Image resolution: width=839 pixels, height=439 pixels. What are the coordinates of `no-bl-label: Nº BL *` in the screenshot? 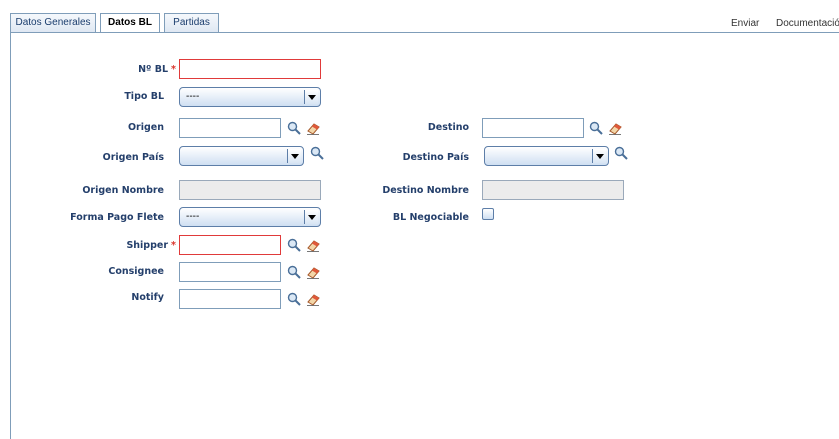 It's located at (157, 69).